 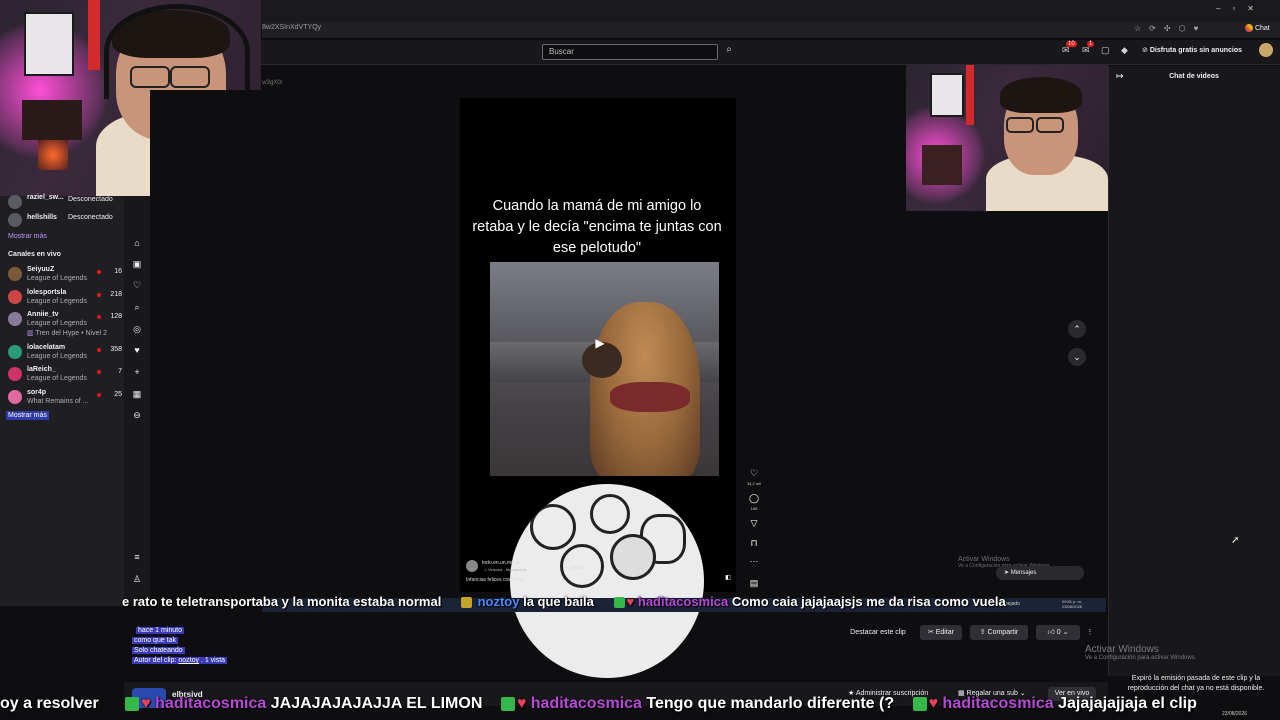 I want to click on channel-name: sor4p, so click(x=37, y=392).